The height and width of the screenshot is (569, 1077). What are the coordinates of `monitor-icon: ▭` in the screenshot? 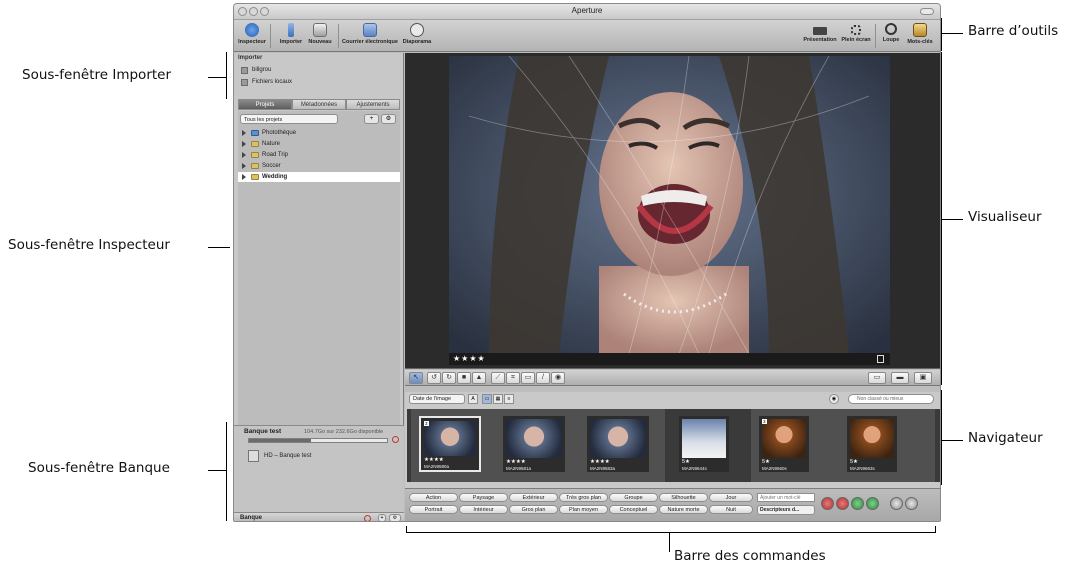 It's located at (877, 377).